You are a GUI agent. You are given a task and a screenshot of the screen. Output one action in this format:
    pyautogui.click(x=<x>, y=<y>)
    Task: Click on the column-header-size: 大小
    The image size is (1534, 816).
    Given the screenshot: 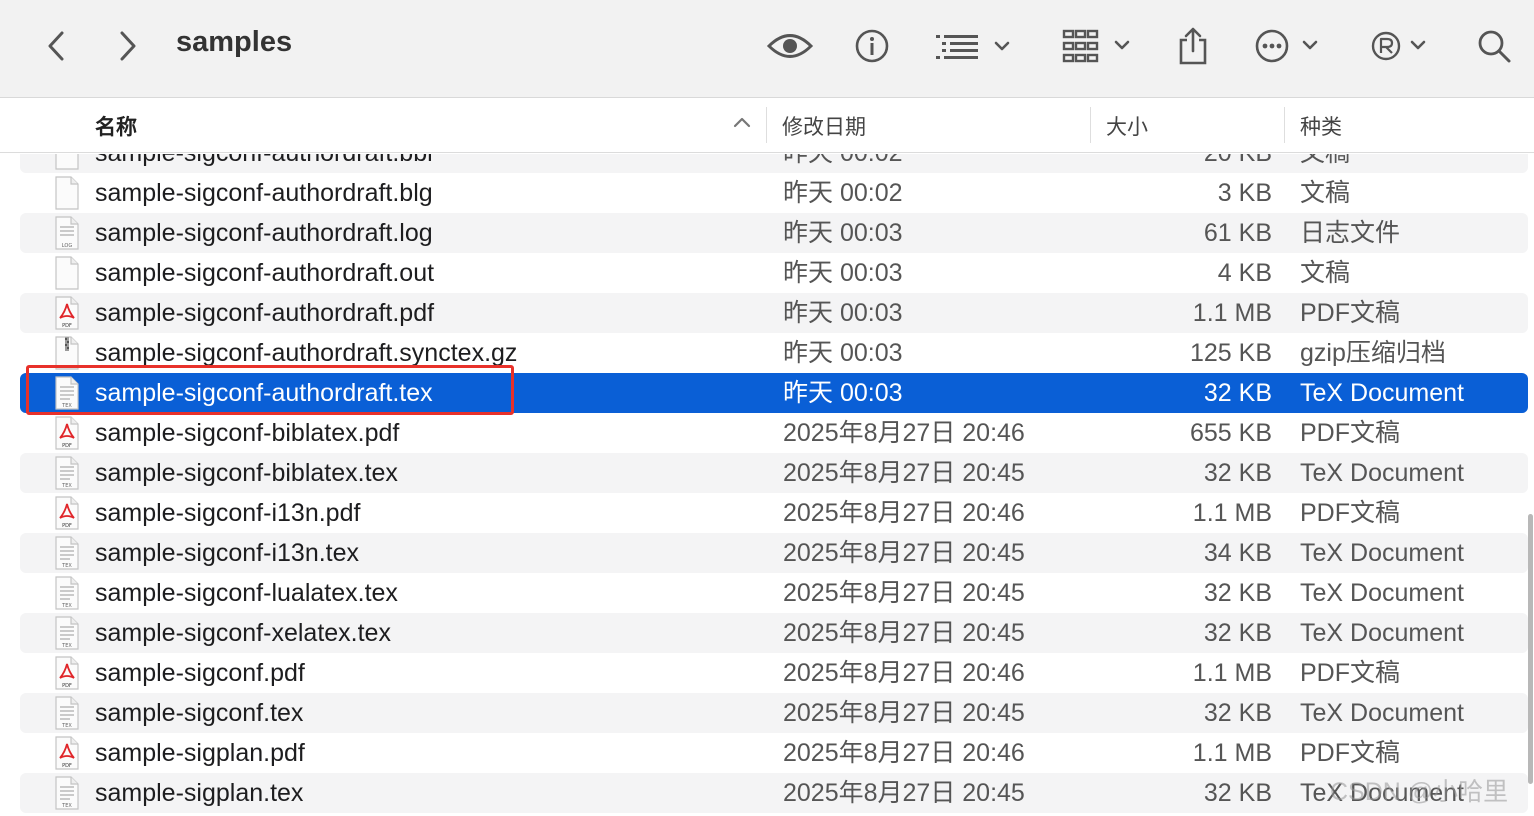 What is the action you would take?
    pyautogui.click(x=1127, y=126)
    